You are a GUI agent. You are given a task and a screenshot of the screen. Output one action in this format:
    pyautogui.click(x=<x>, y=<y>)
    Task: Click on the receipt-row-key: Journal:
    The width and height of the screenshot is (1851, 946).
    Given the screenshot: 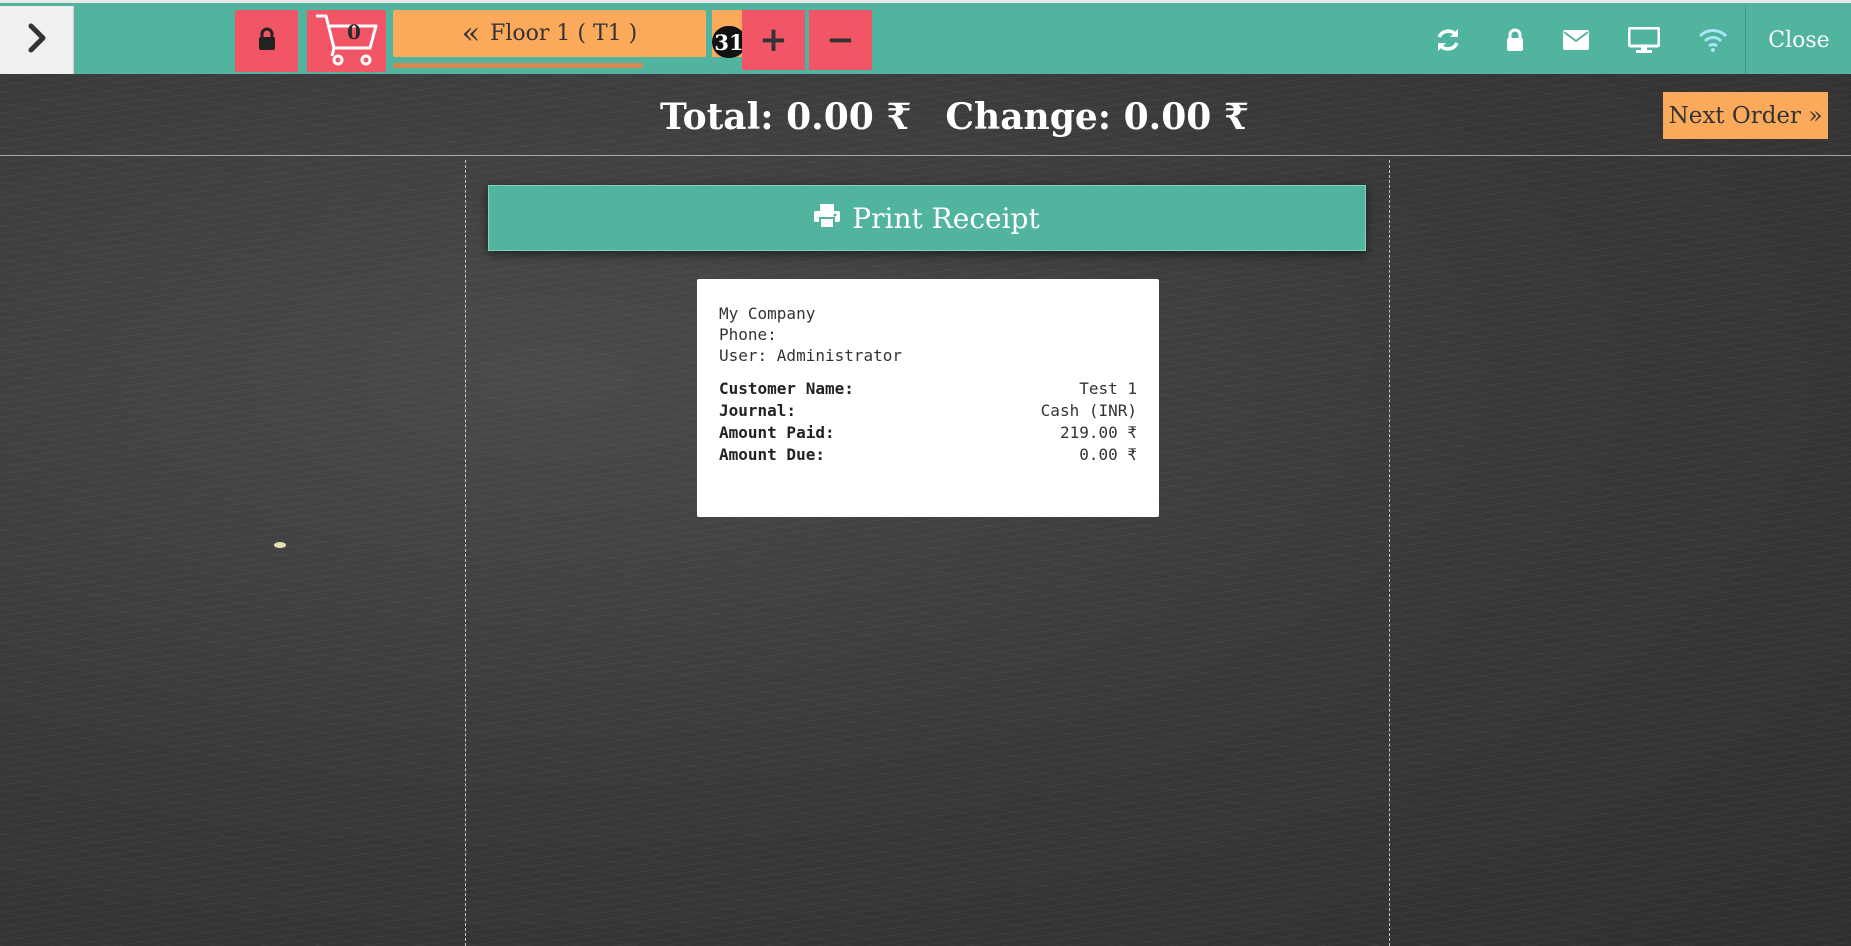 What is the action you would take?
    pyautogui.click(x=758, y=410)
    